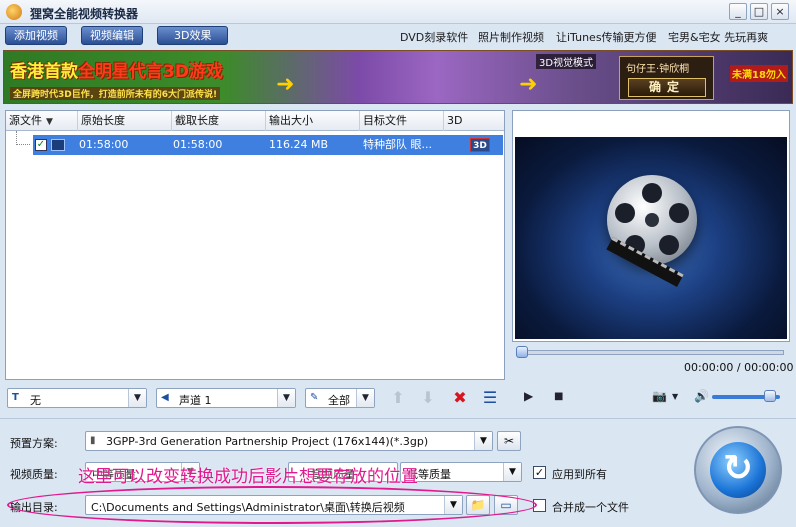 The height and width of the screenshot is (527, 796). I want to click on preset-settings-button: ✂, so click(509, 441).